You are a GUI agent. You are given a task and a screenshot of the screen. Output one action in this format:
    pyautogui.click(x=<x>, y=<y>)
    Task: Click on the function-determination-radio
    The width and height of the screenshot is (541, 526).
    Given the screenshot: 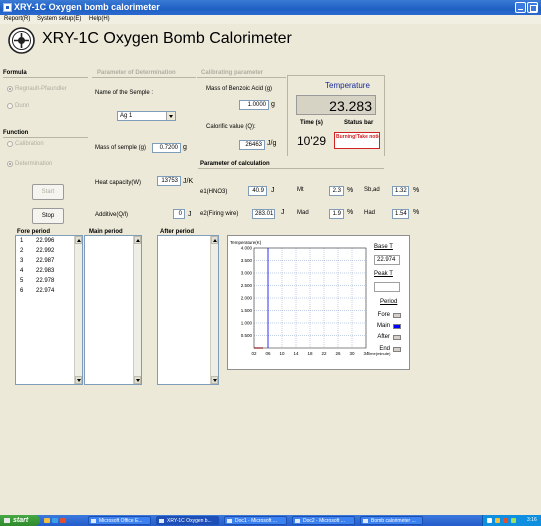 What is the action you would take?
    pyautogui.click(x=10, y=164)
    